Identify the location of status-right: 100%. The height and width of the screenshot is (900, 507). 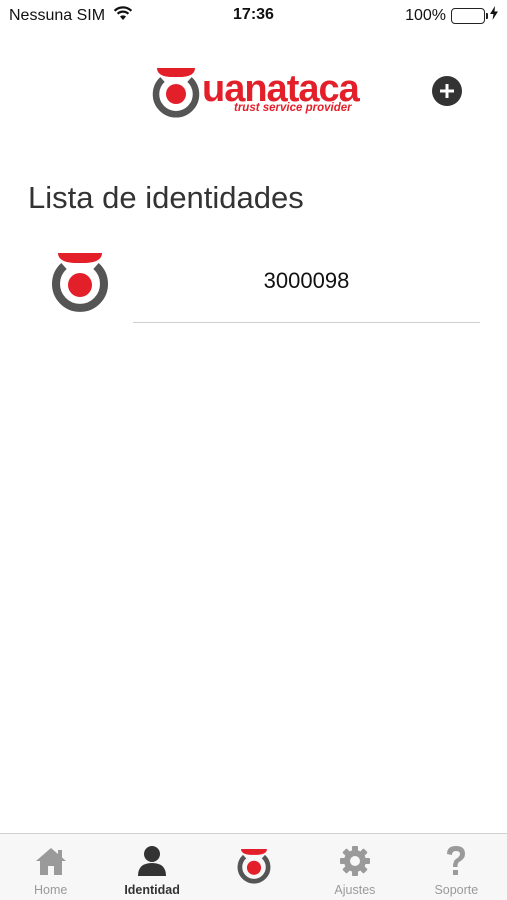
(451, 15).